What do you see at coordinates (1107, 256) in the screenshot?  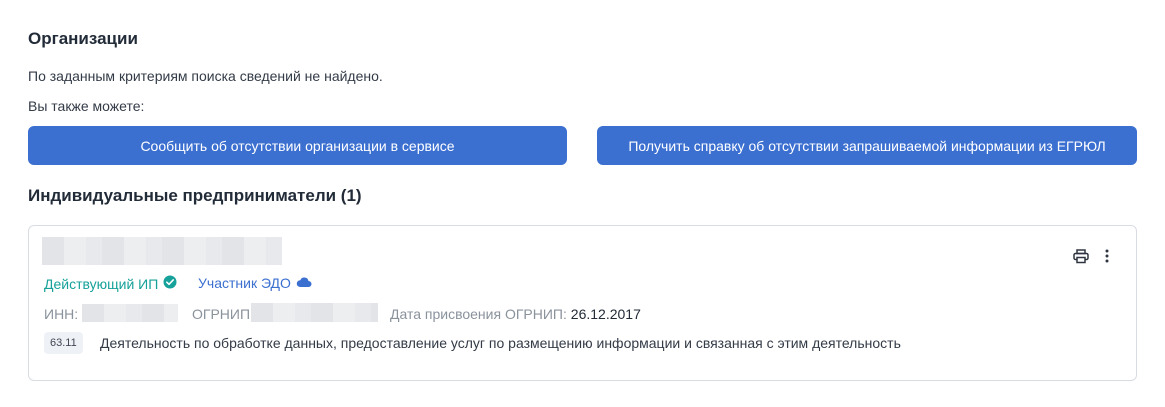 I see `more-vertical-icon` at bounding box center [1107, 256].